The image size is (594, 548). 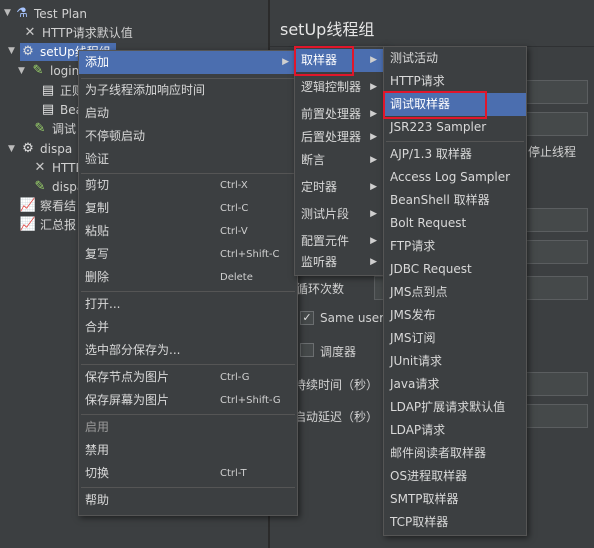 I want to click on tree-node-dispatch-group: ⚙ dispa, so click(x=46, y=149).